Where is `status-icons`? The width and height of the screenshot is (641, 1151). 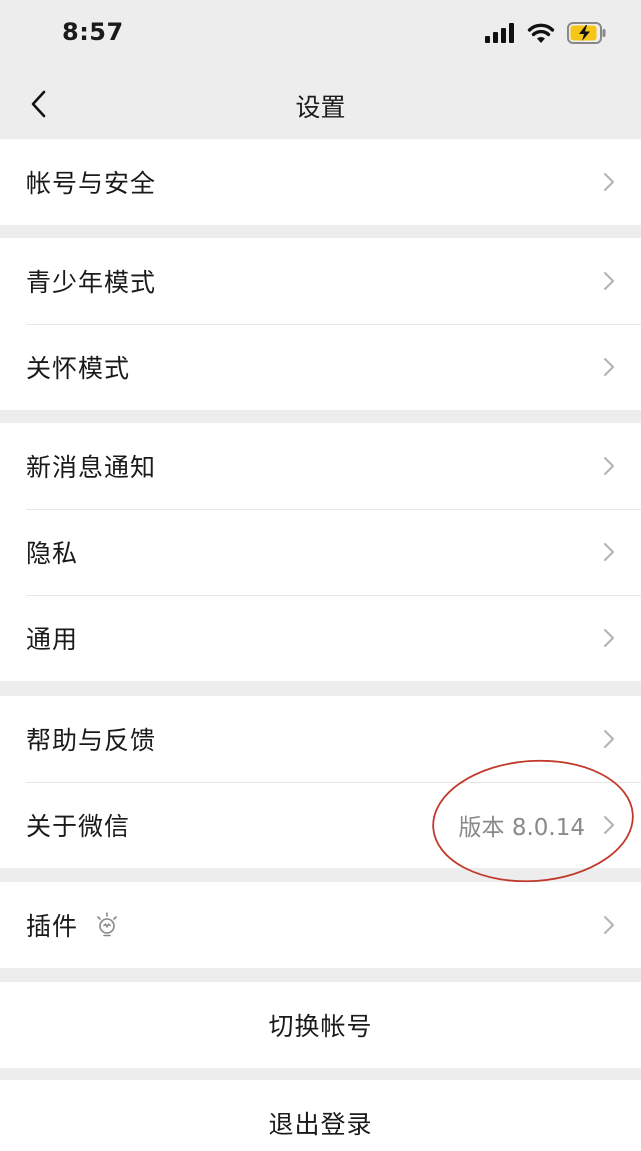
status-icons is located at coordinates (546, 33).